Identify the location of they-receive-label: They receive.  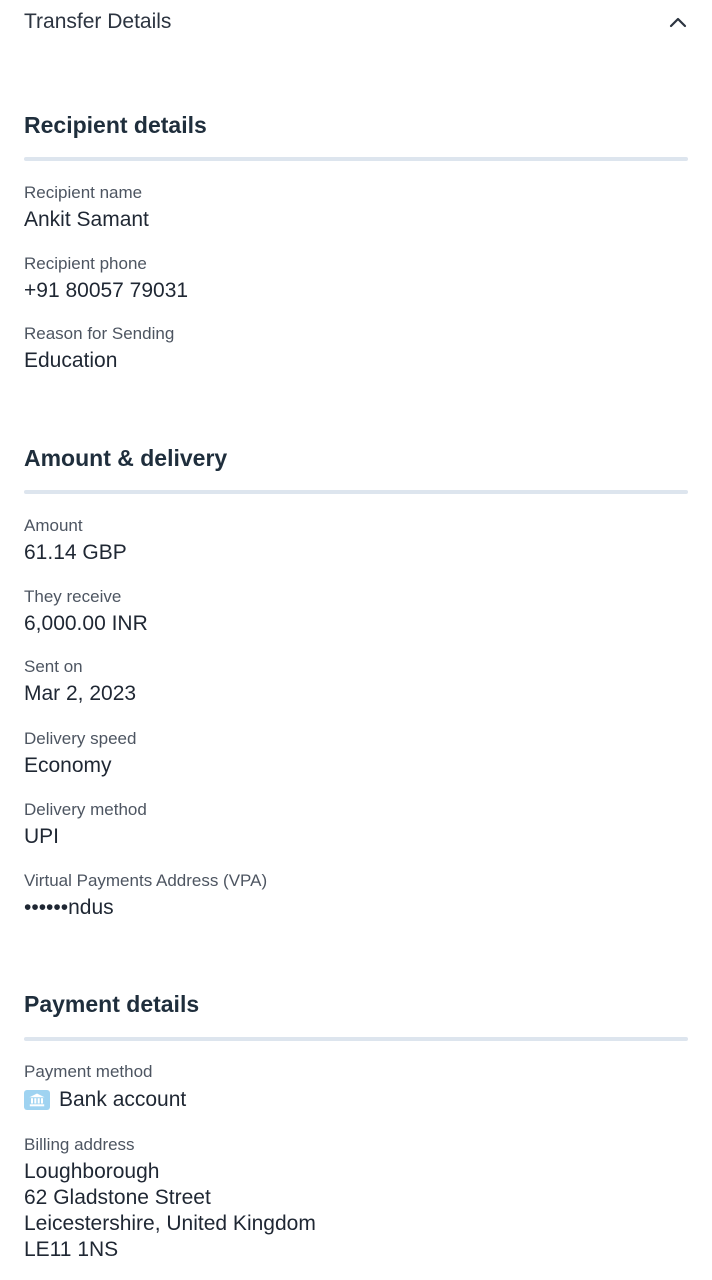
(73, 596).